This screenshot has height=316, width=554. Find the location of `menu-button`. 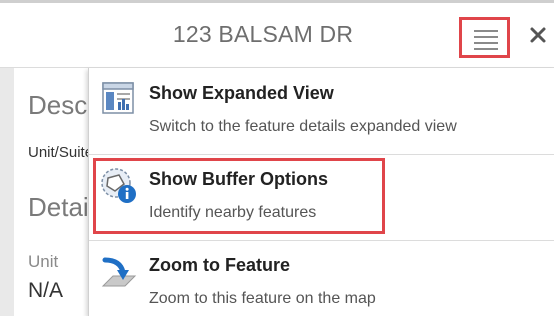

menu-button is located at coordinates (484, 37).